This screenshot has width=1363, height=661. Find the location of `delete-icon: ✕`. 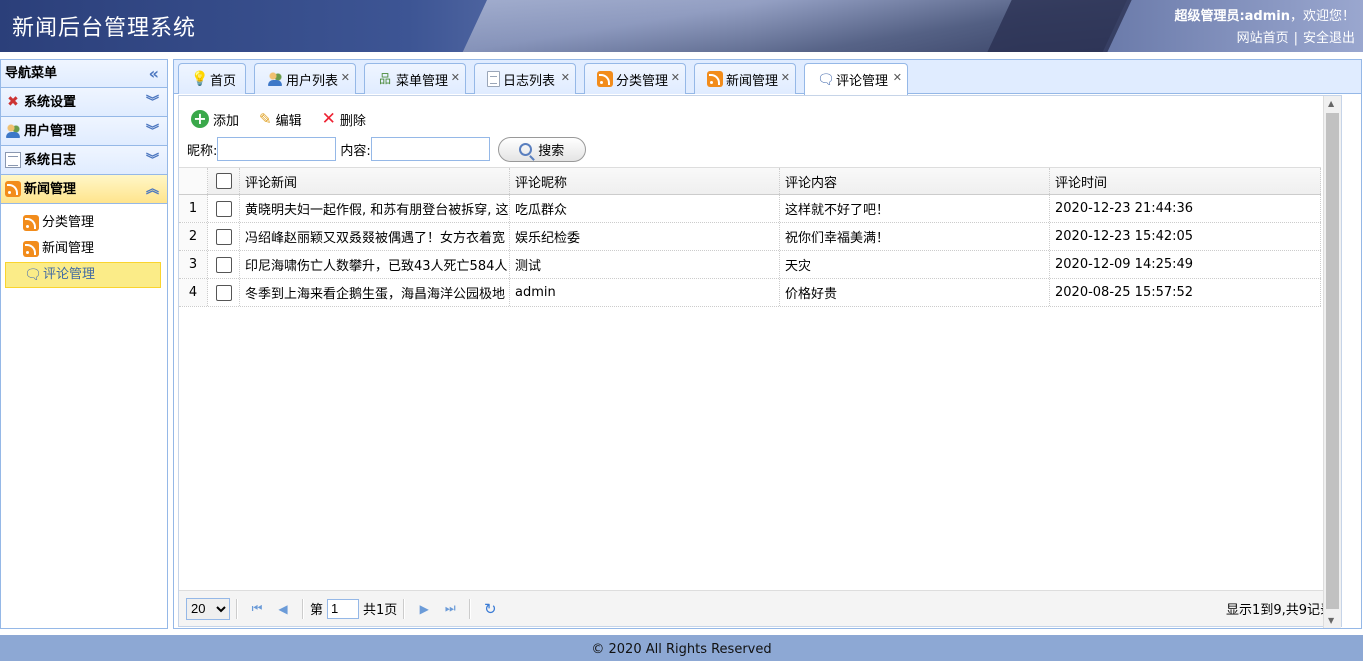

delete-icon: ✕ is located at coordinates (328, 119).